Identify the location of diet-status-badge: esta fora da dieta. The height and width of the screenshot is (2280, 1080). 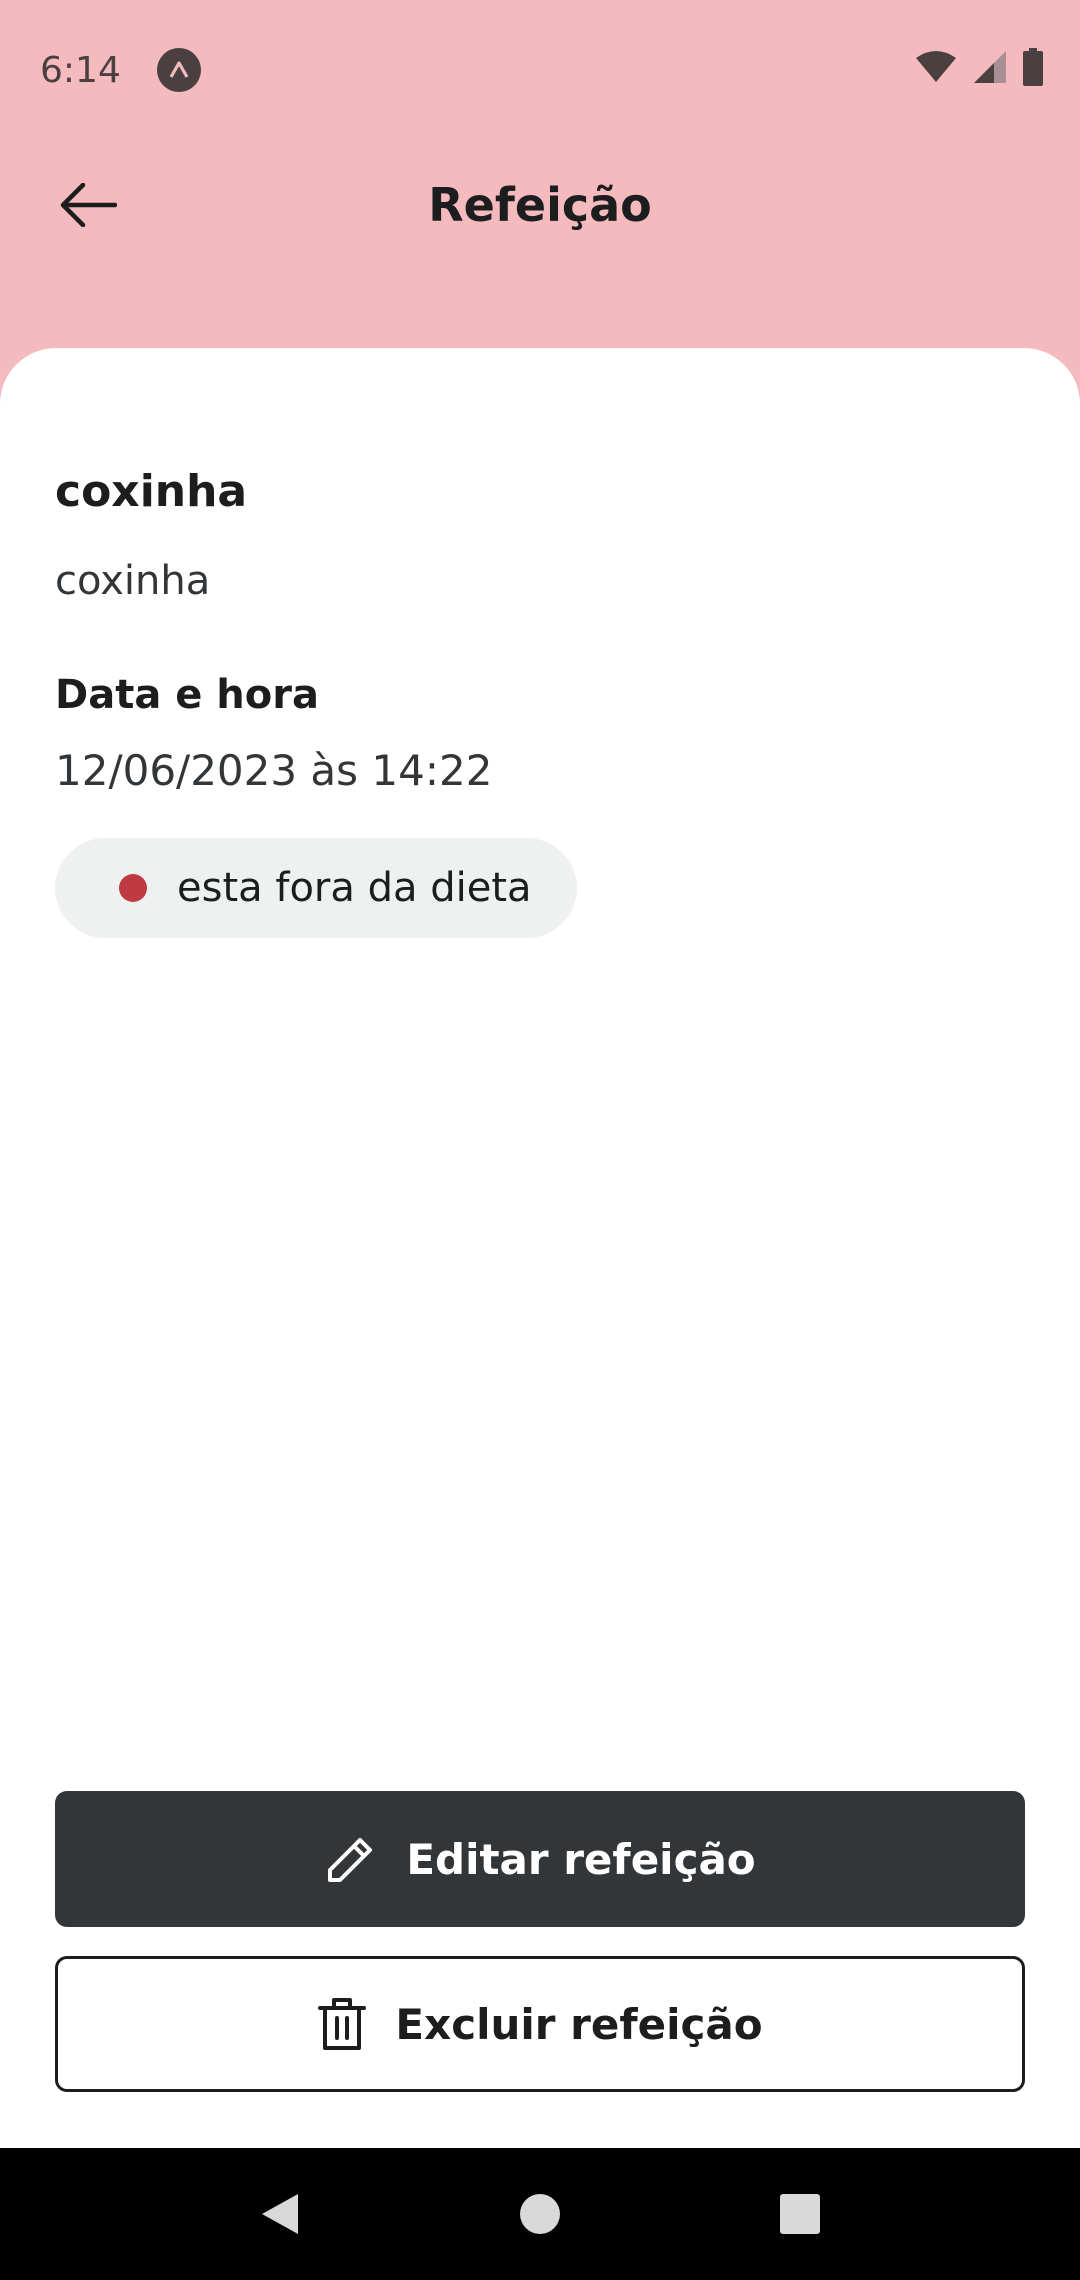
(316, 888).